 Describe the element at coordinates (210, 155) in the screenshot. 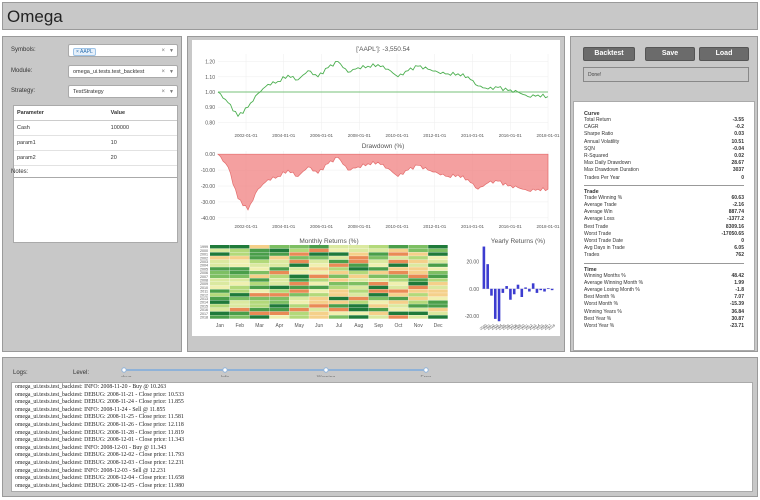

I see `y-tick-label: 0.00` at that location.